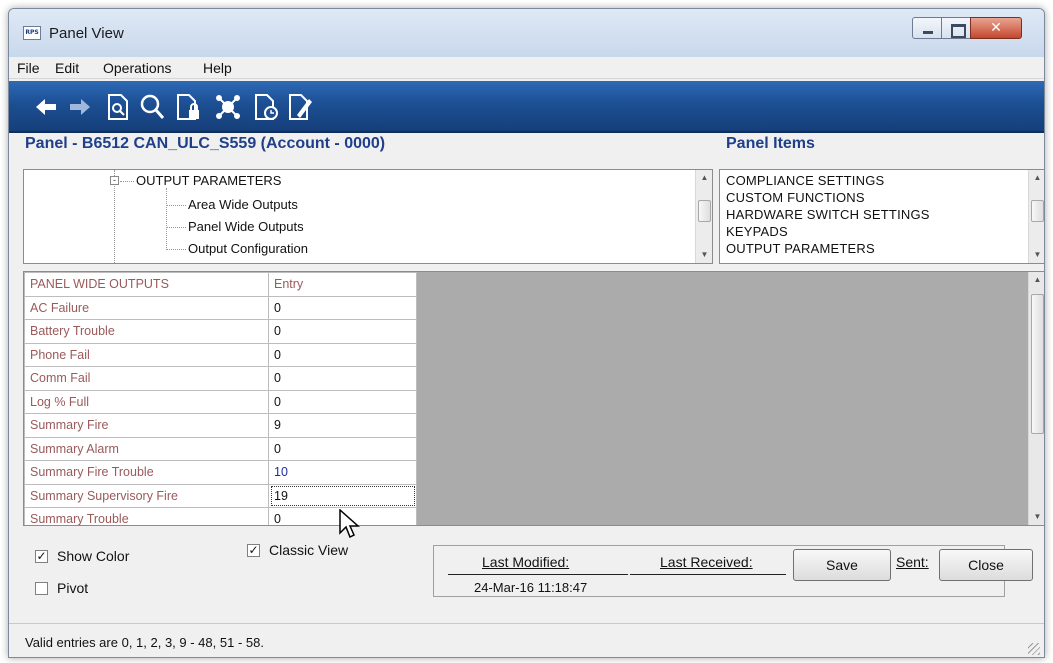  What do you see at coordinates (526, 562) in the screenshot?
I see `last-modified-label: Last Modified:` at bounding box center [526, 562].